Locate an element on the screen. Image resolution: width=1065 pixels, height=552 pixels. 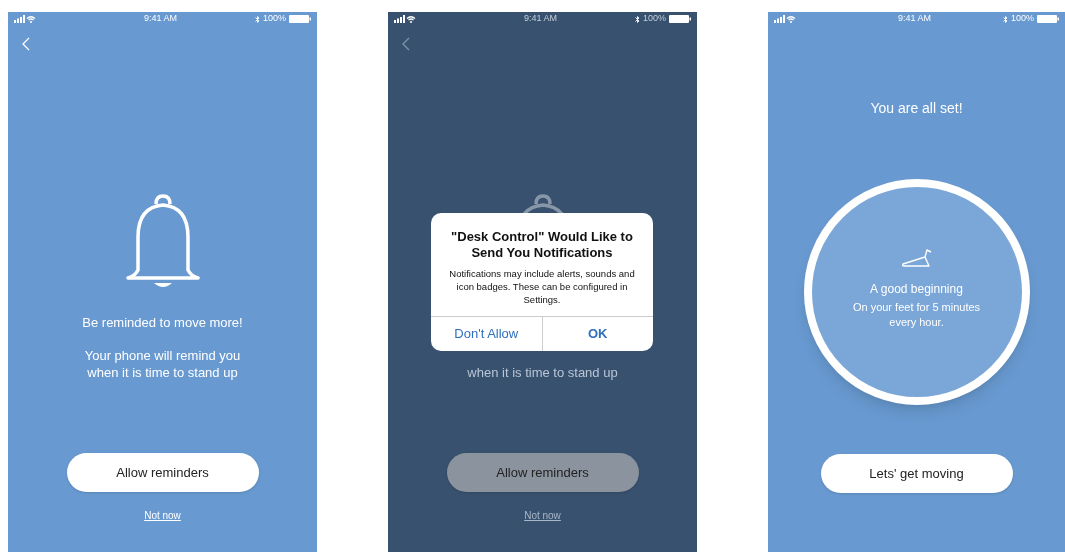
done-title: You are all set! is located at coordinates (916, 108).